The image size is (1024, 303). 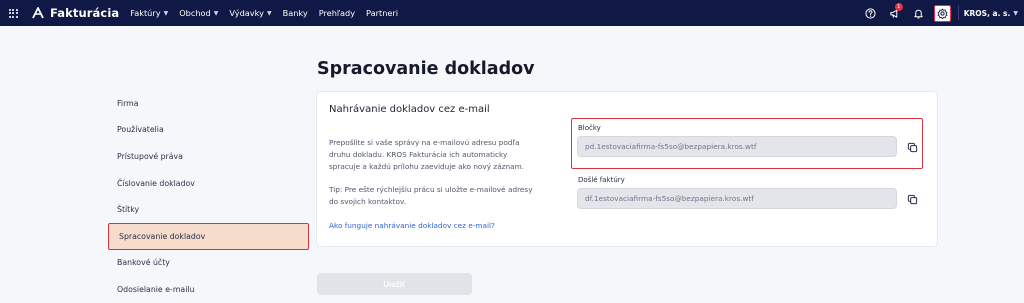 I want to click on sidebar-item-label: Používatelia, so click(x=140, y=130).